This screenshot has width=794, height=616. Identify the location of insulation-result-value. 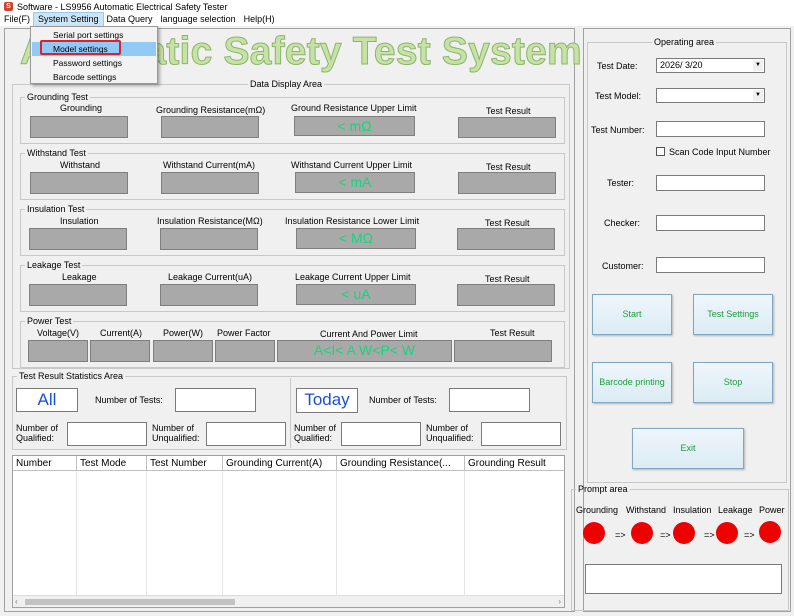
(506, 239).